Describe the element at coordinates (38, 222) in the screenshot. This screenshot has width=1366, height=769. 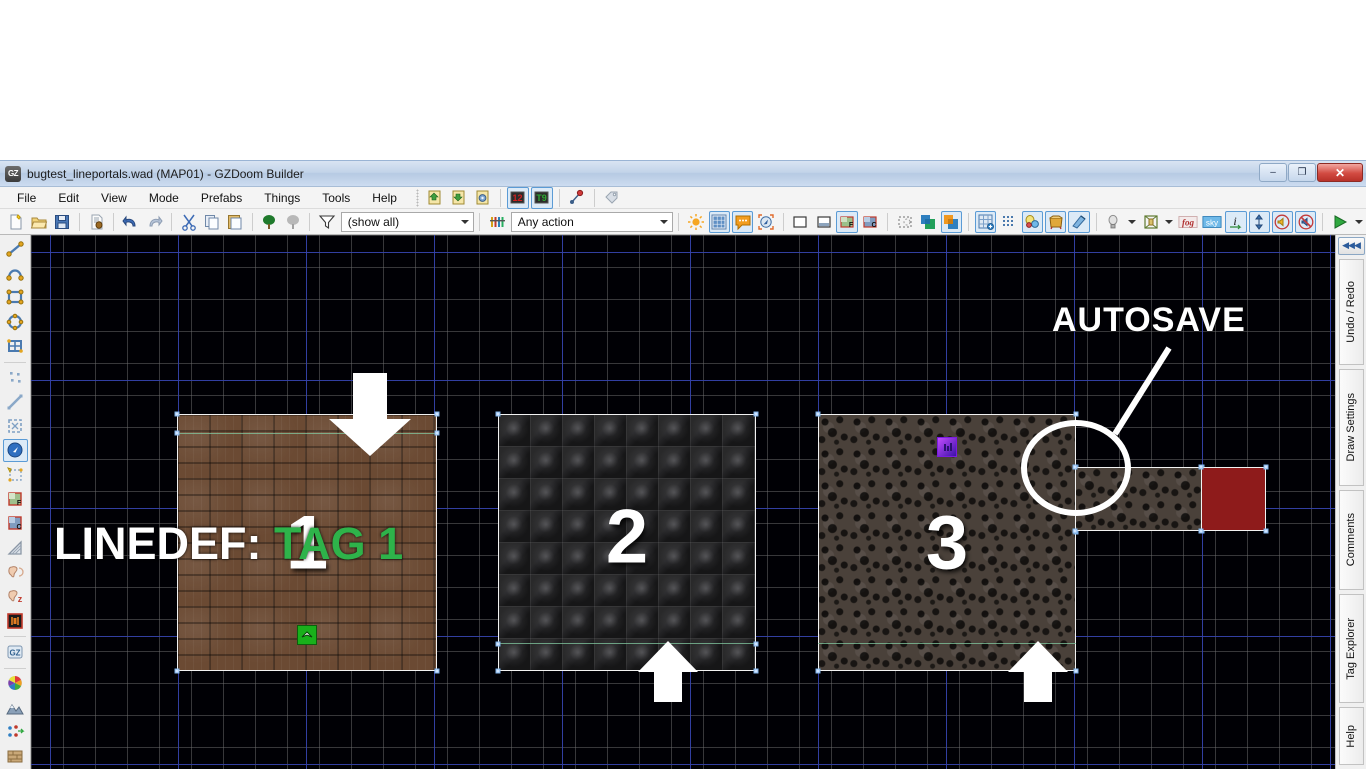
I see `open-folder-icon` at that location.